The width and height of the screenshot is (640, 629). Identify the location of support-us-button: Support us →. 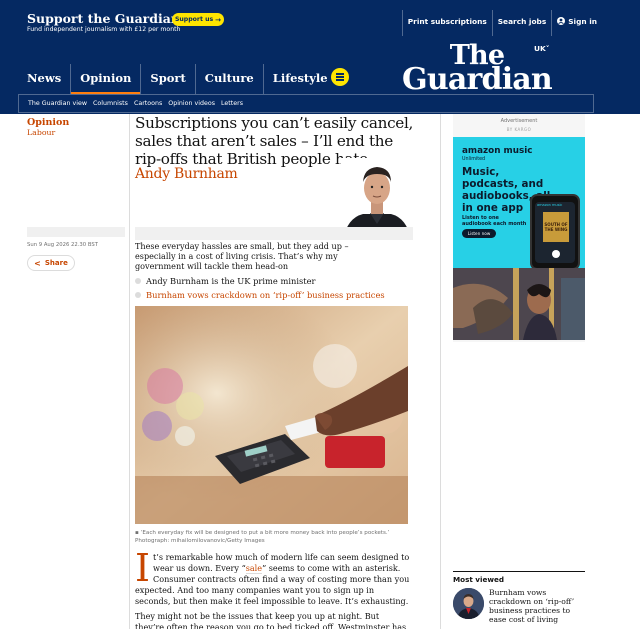
(198, 19).